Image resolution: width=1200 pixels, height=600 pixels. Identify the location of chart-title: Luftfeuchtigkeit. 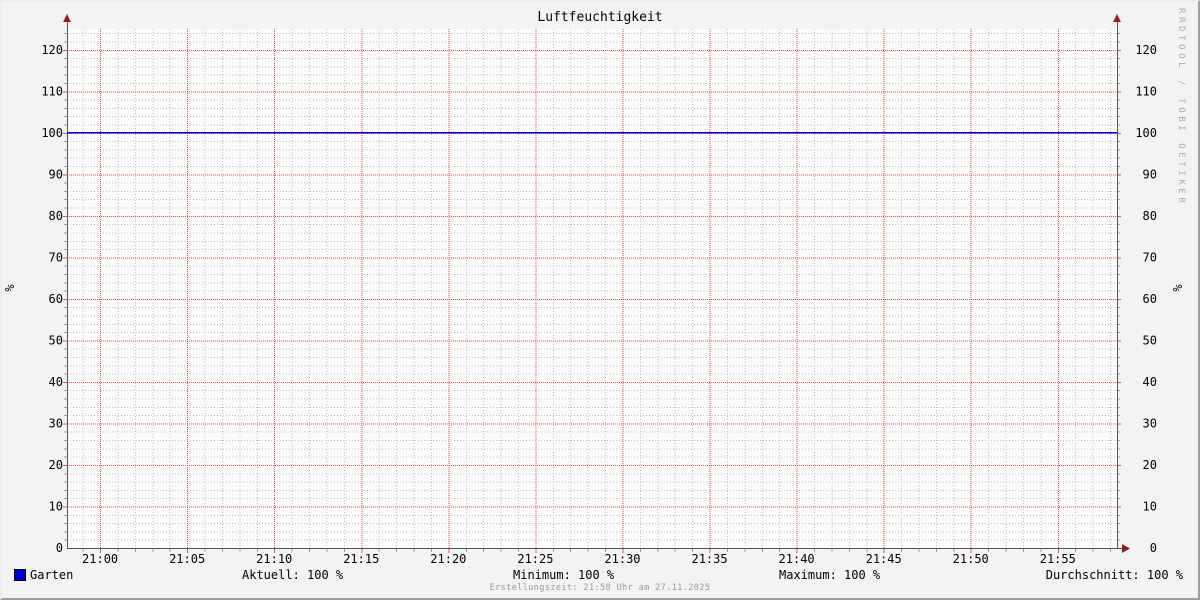
(600, 17).